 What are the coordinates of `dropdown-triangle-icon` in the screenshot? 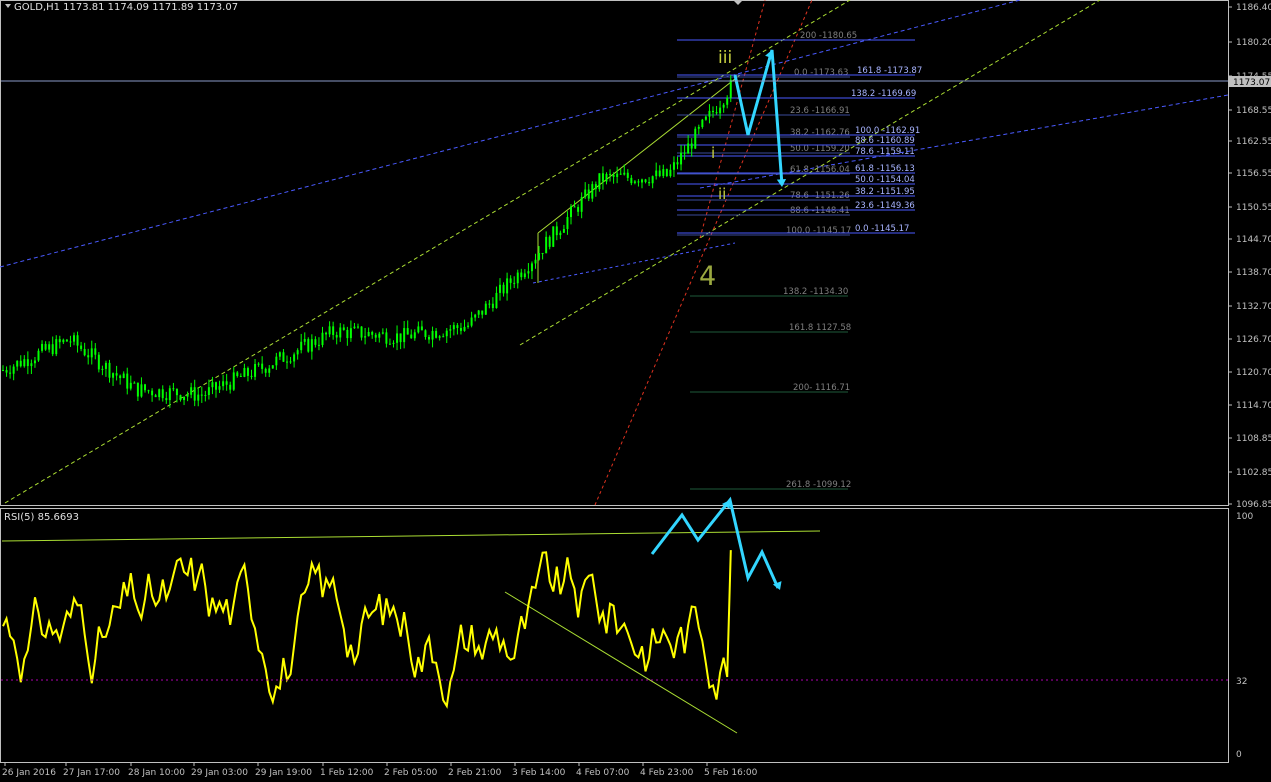 It's located at (8, 6).